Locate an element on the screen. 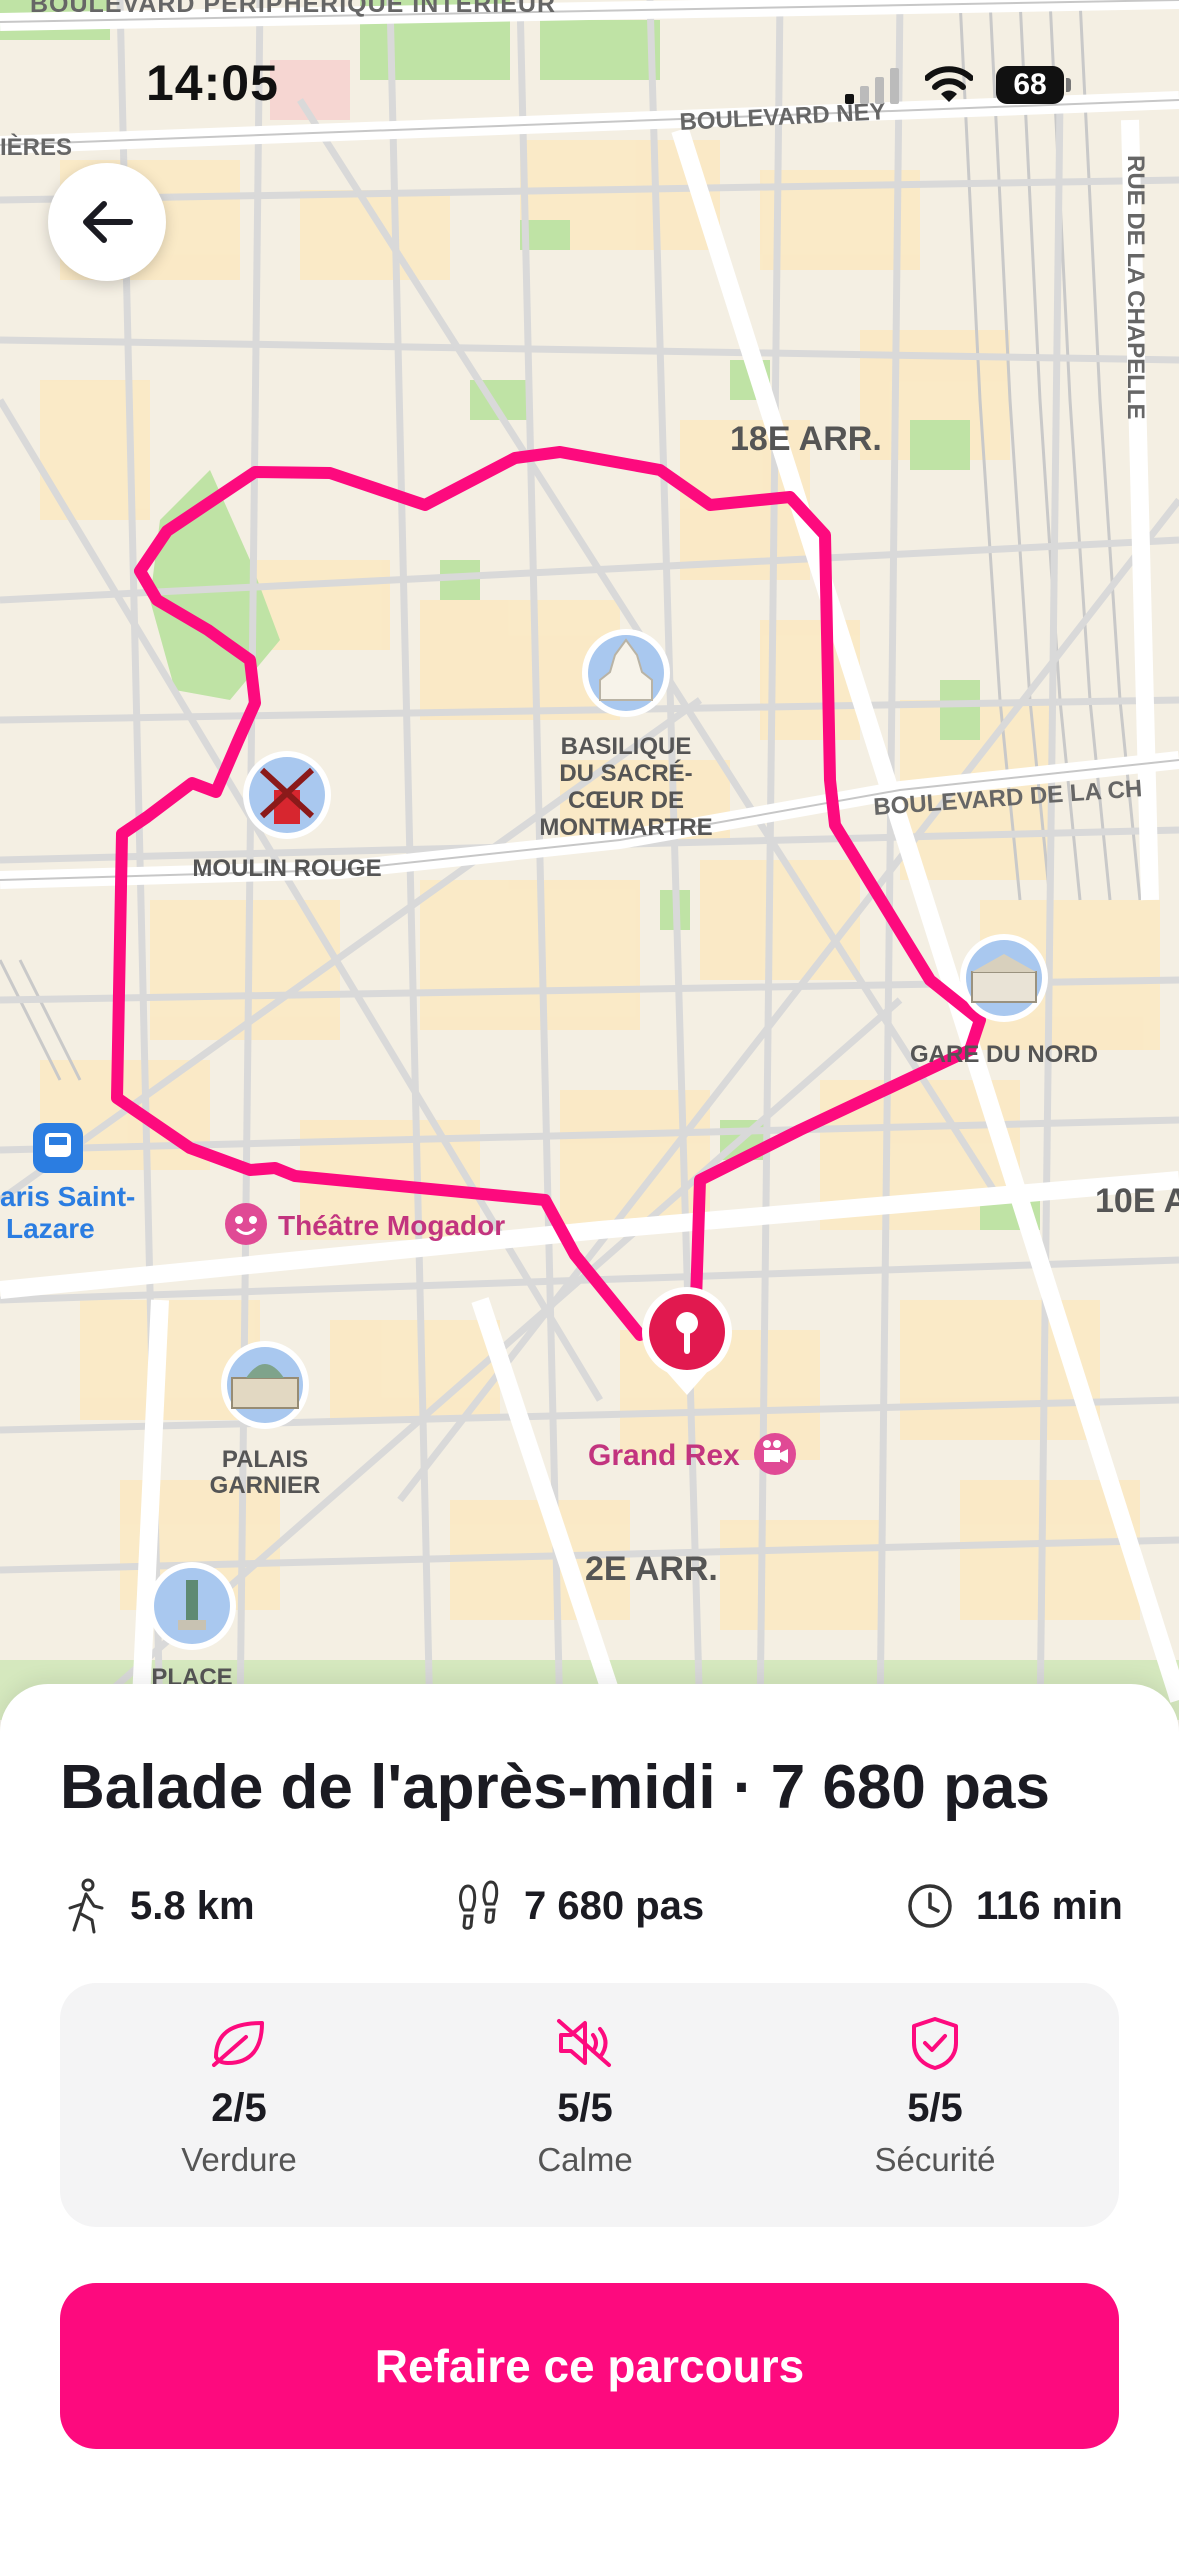 This screenshot has height=2556, width=1179. shield-check-icon is located at coordinates (935, 2043).